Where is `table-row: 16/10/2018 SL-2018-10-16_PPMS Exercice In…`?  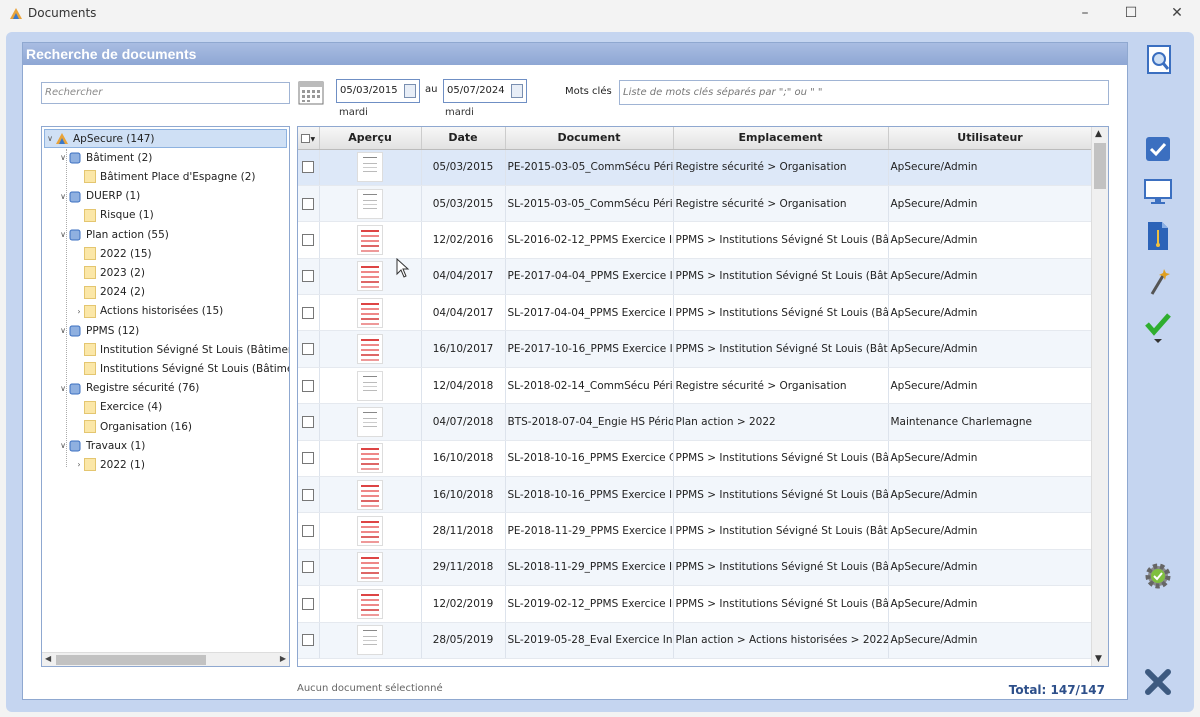 table-row: 16/10/2018 SL-2018-10-16_PPMS Exercice In… is located at coordinates (695, 495).